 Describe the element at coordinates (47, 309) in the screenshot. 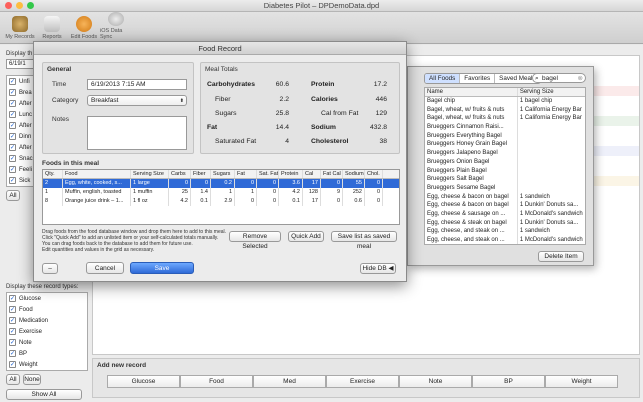

I see `record-type-item: ✓ Food` at that location.